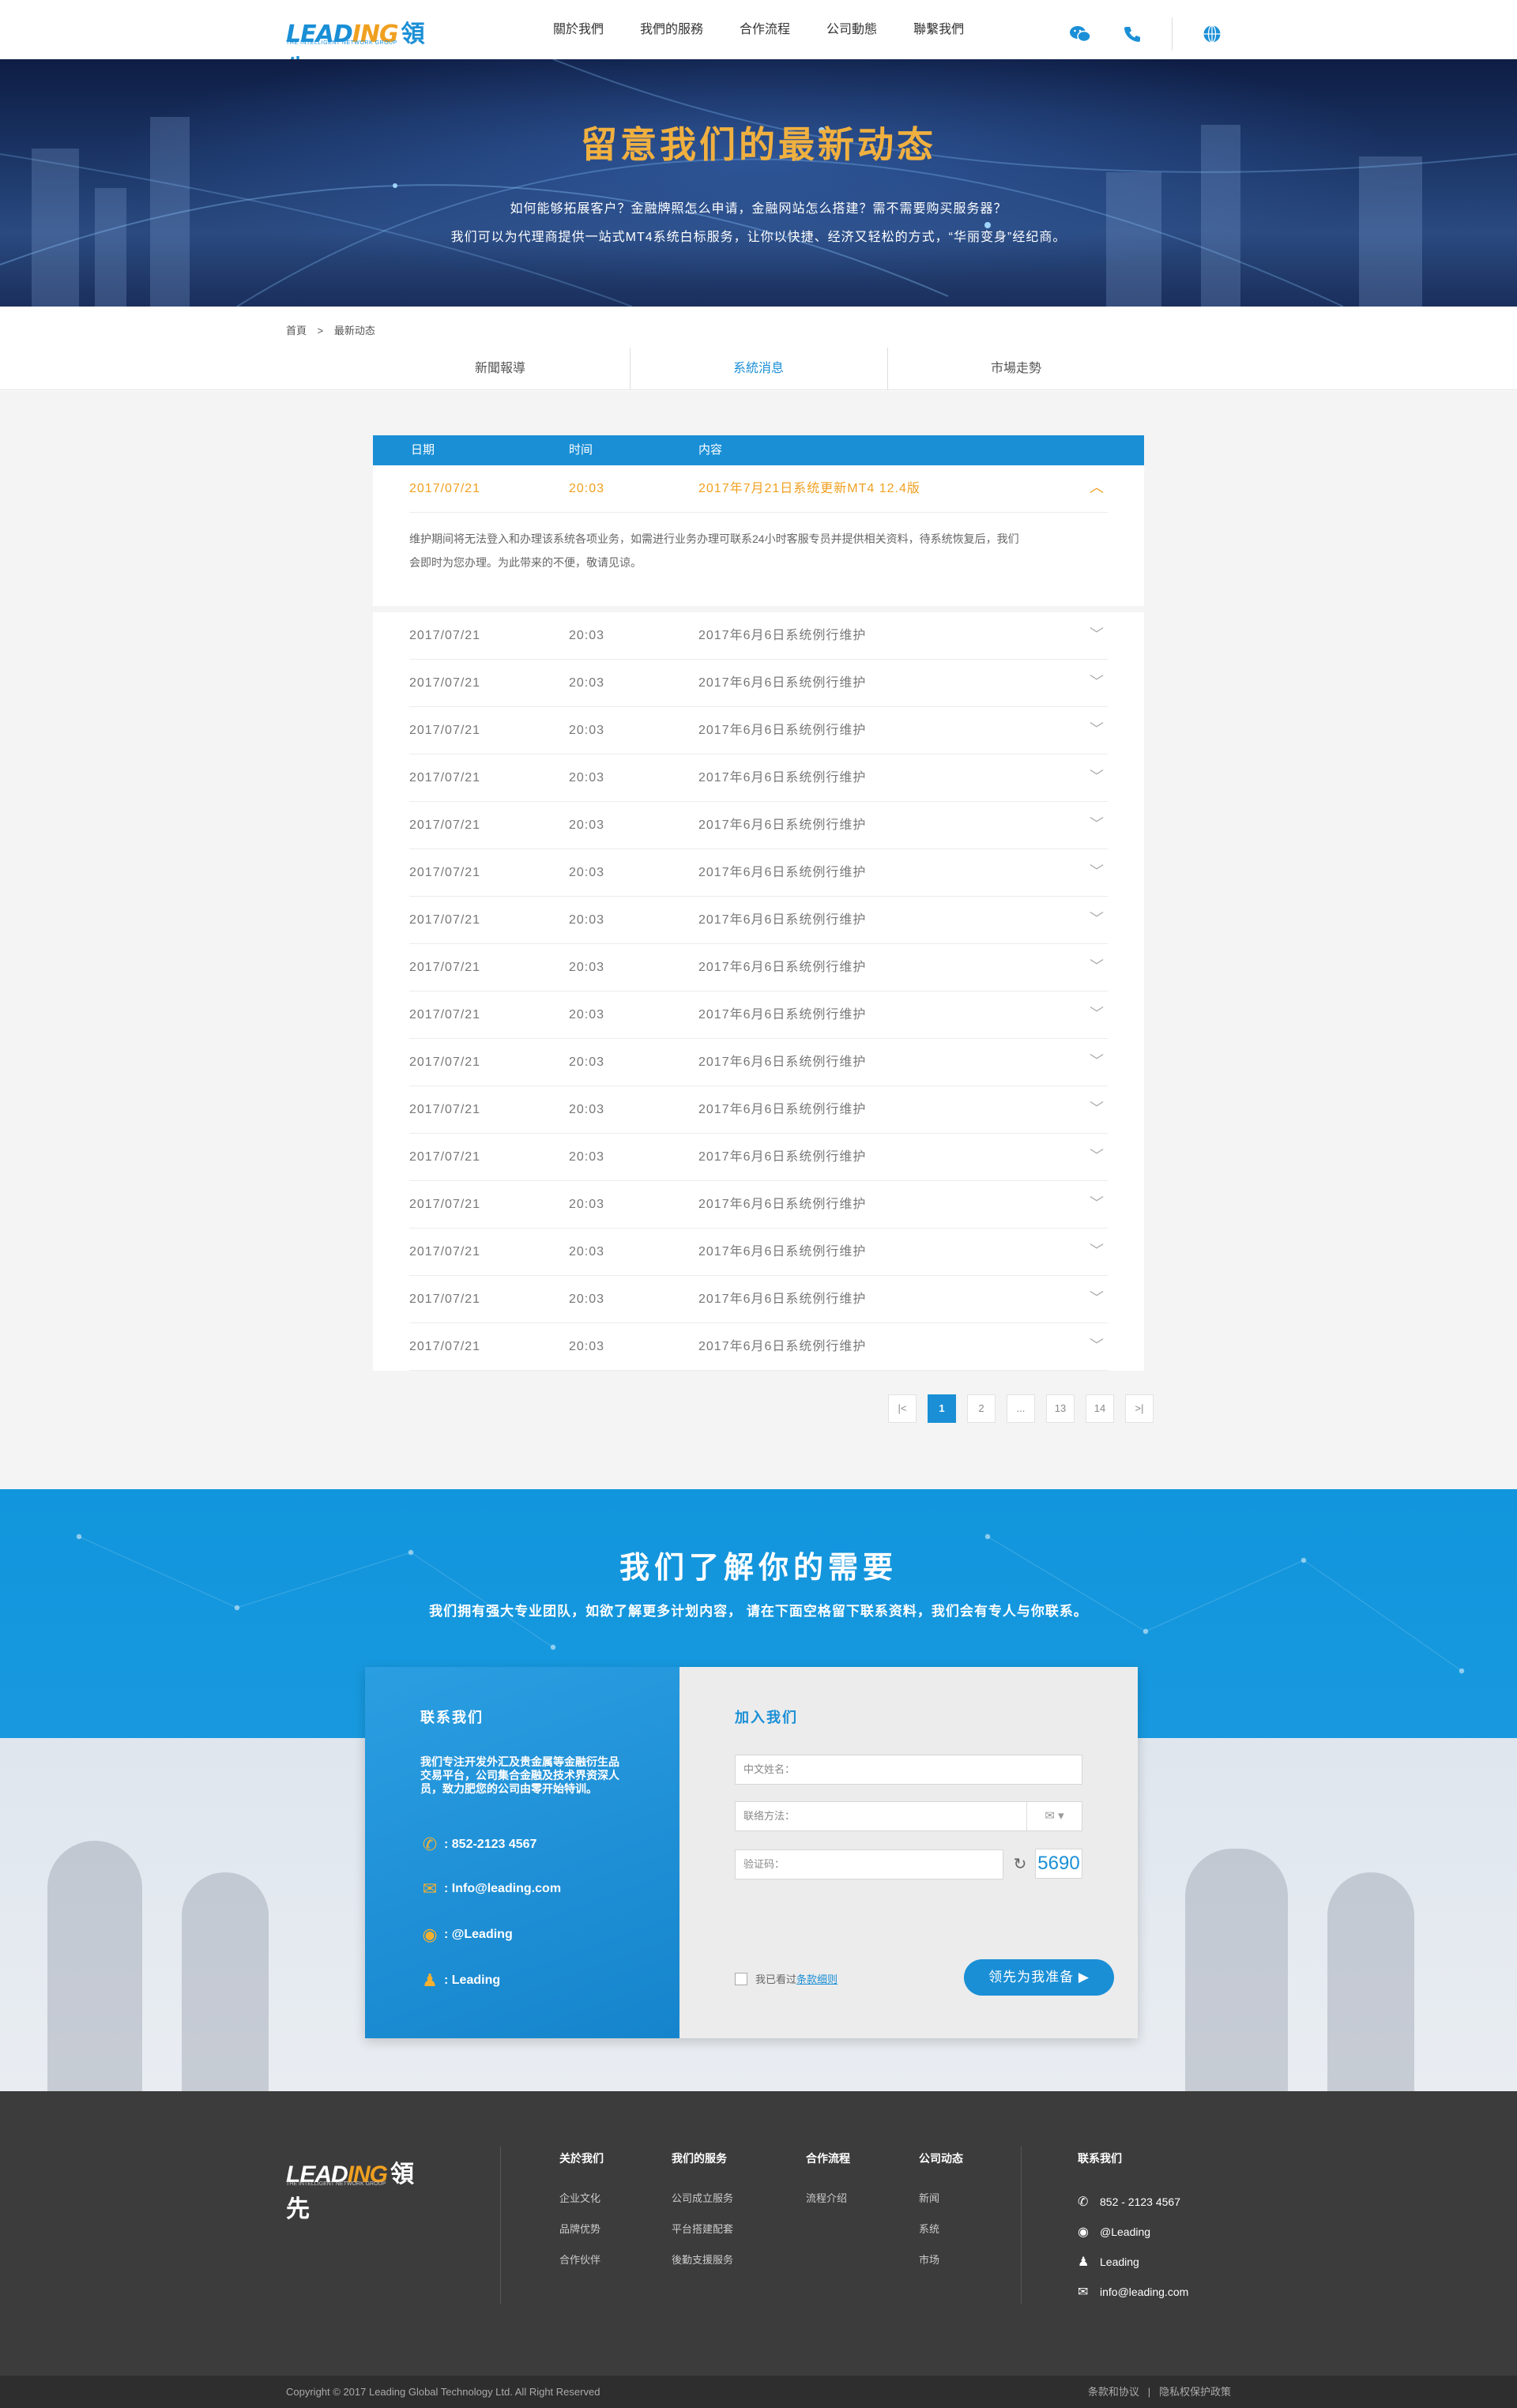 The height and width of the screenshot is (2408, 1517). I want to click on contact-email: ✉: Info@leading.com, so click(491, 1889).